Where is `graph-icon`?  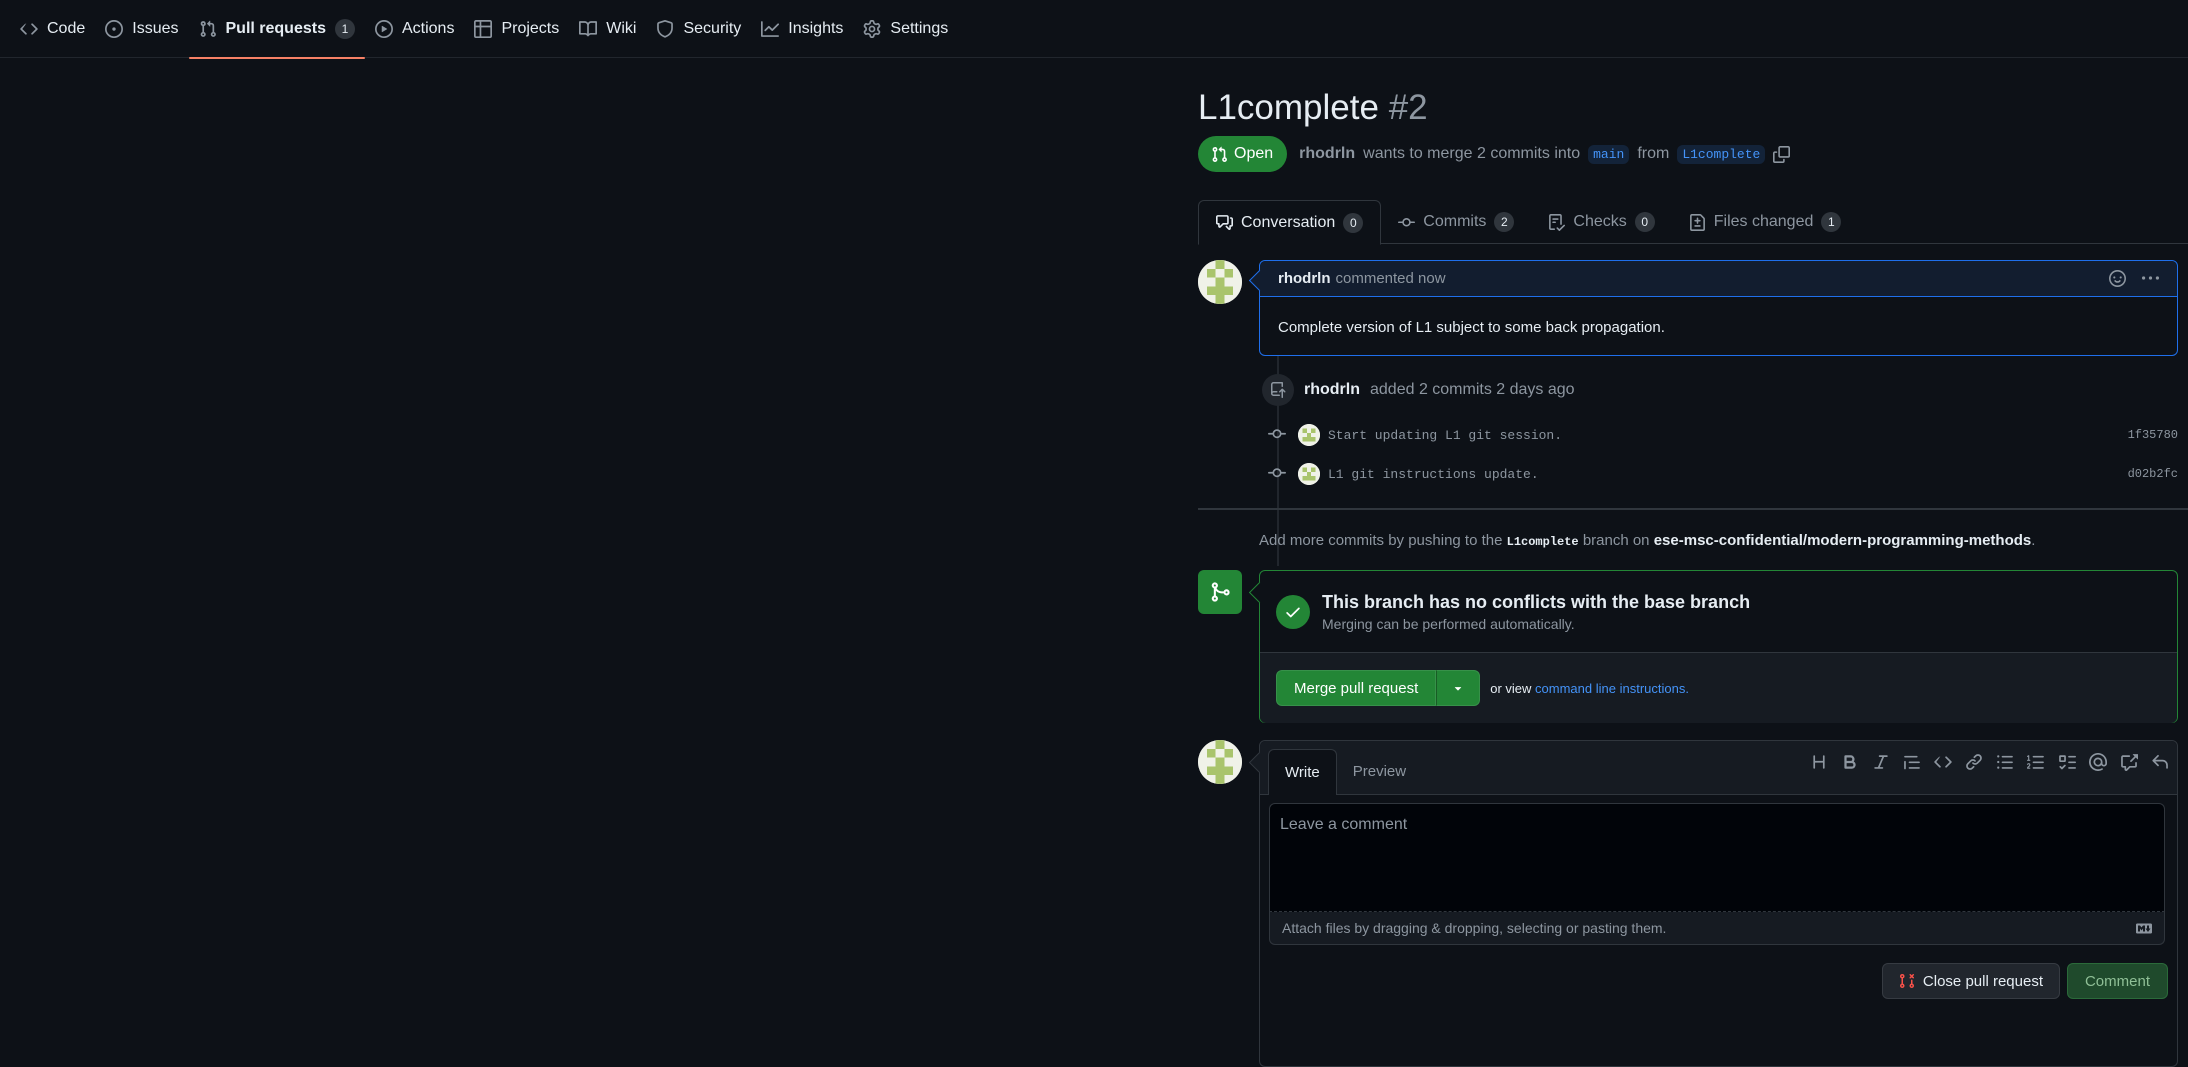 graph-icon is located at coordinates (770, 29).